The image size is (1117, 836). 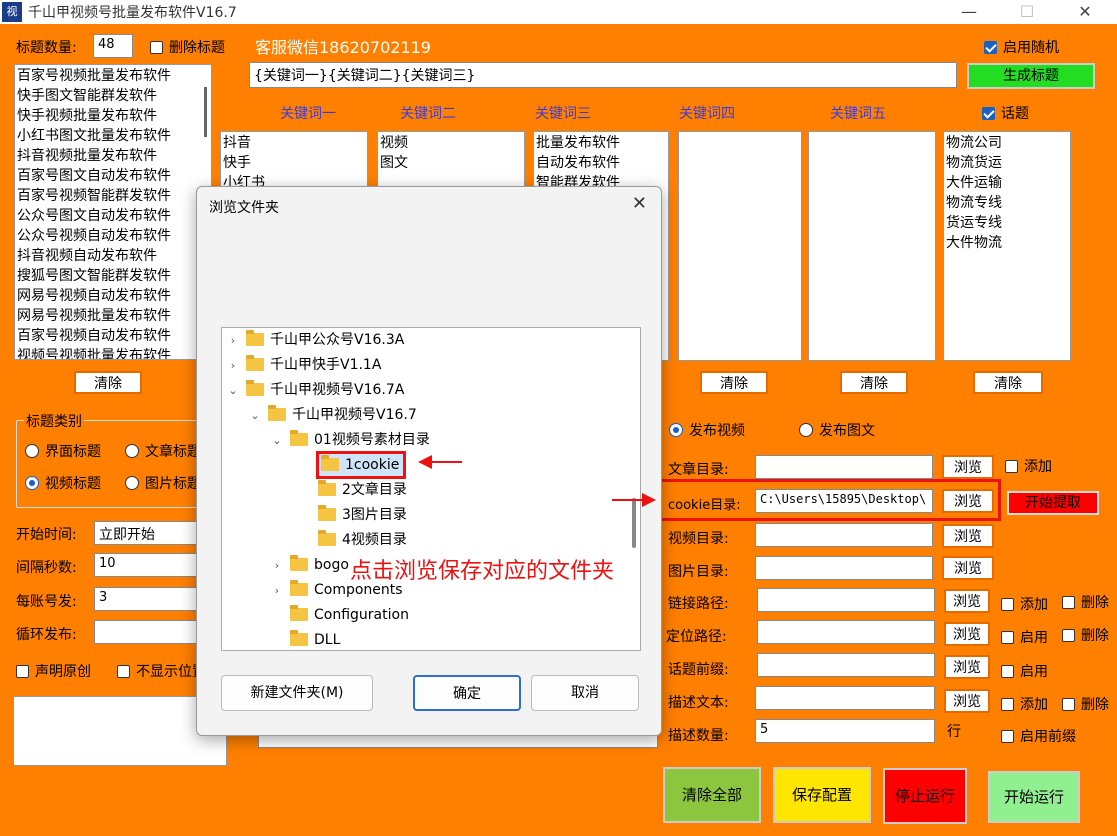 What do you see at coordinates (294, 163) in the screenshot?
I see `list-item: 快手` at bounding box center [294, 163].